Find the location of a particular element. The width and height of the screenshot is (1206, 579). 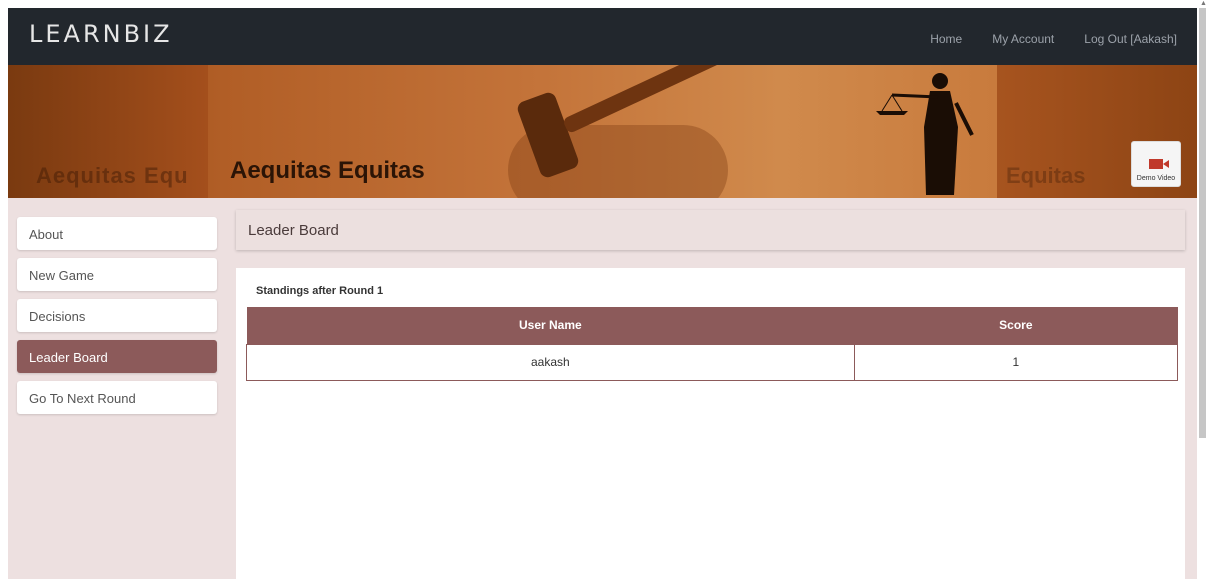

sidebar-item-new-game: New Game is located at coordinates (117, 274).